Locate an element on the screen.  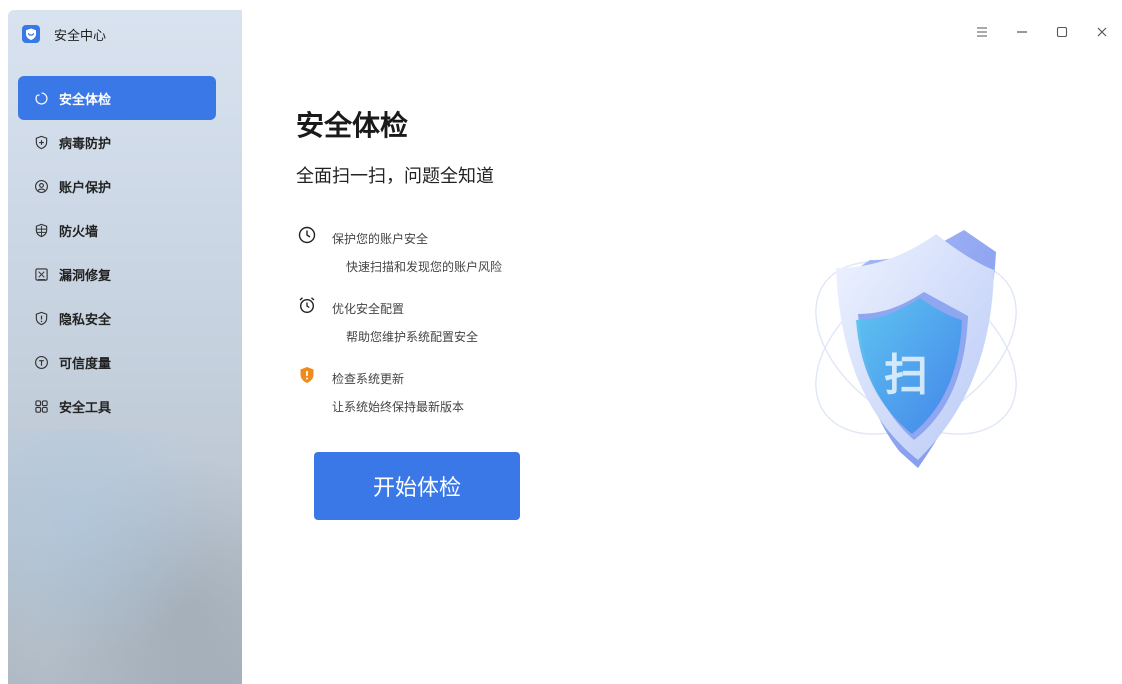
start-checkup-button: 开始体检 is located at coordinates (417, 486).